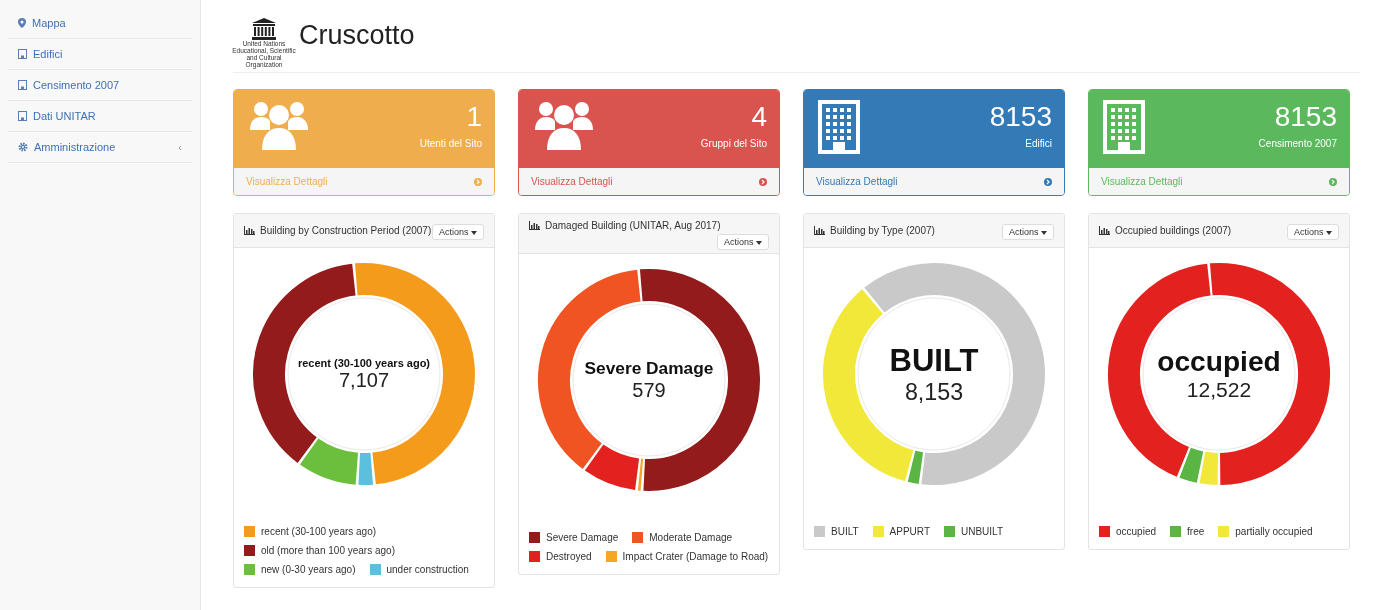  What do you see at coordinates (180, 147) in the screenshot?
I see `chevron-icon: ‹` at bounding box center [180, 147].